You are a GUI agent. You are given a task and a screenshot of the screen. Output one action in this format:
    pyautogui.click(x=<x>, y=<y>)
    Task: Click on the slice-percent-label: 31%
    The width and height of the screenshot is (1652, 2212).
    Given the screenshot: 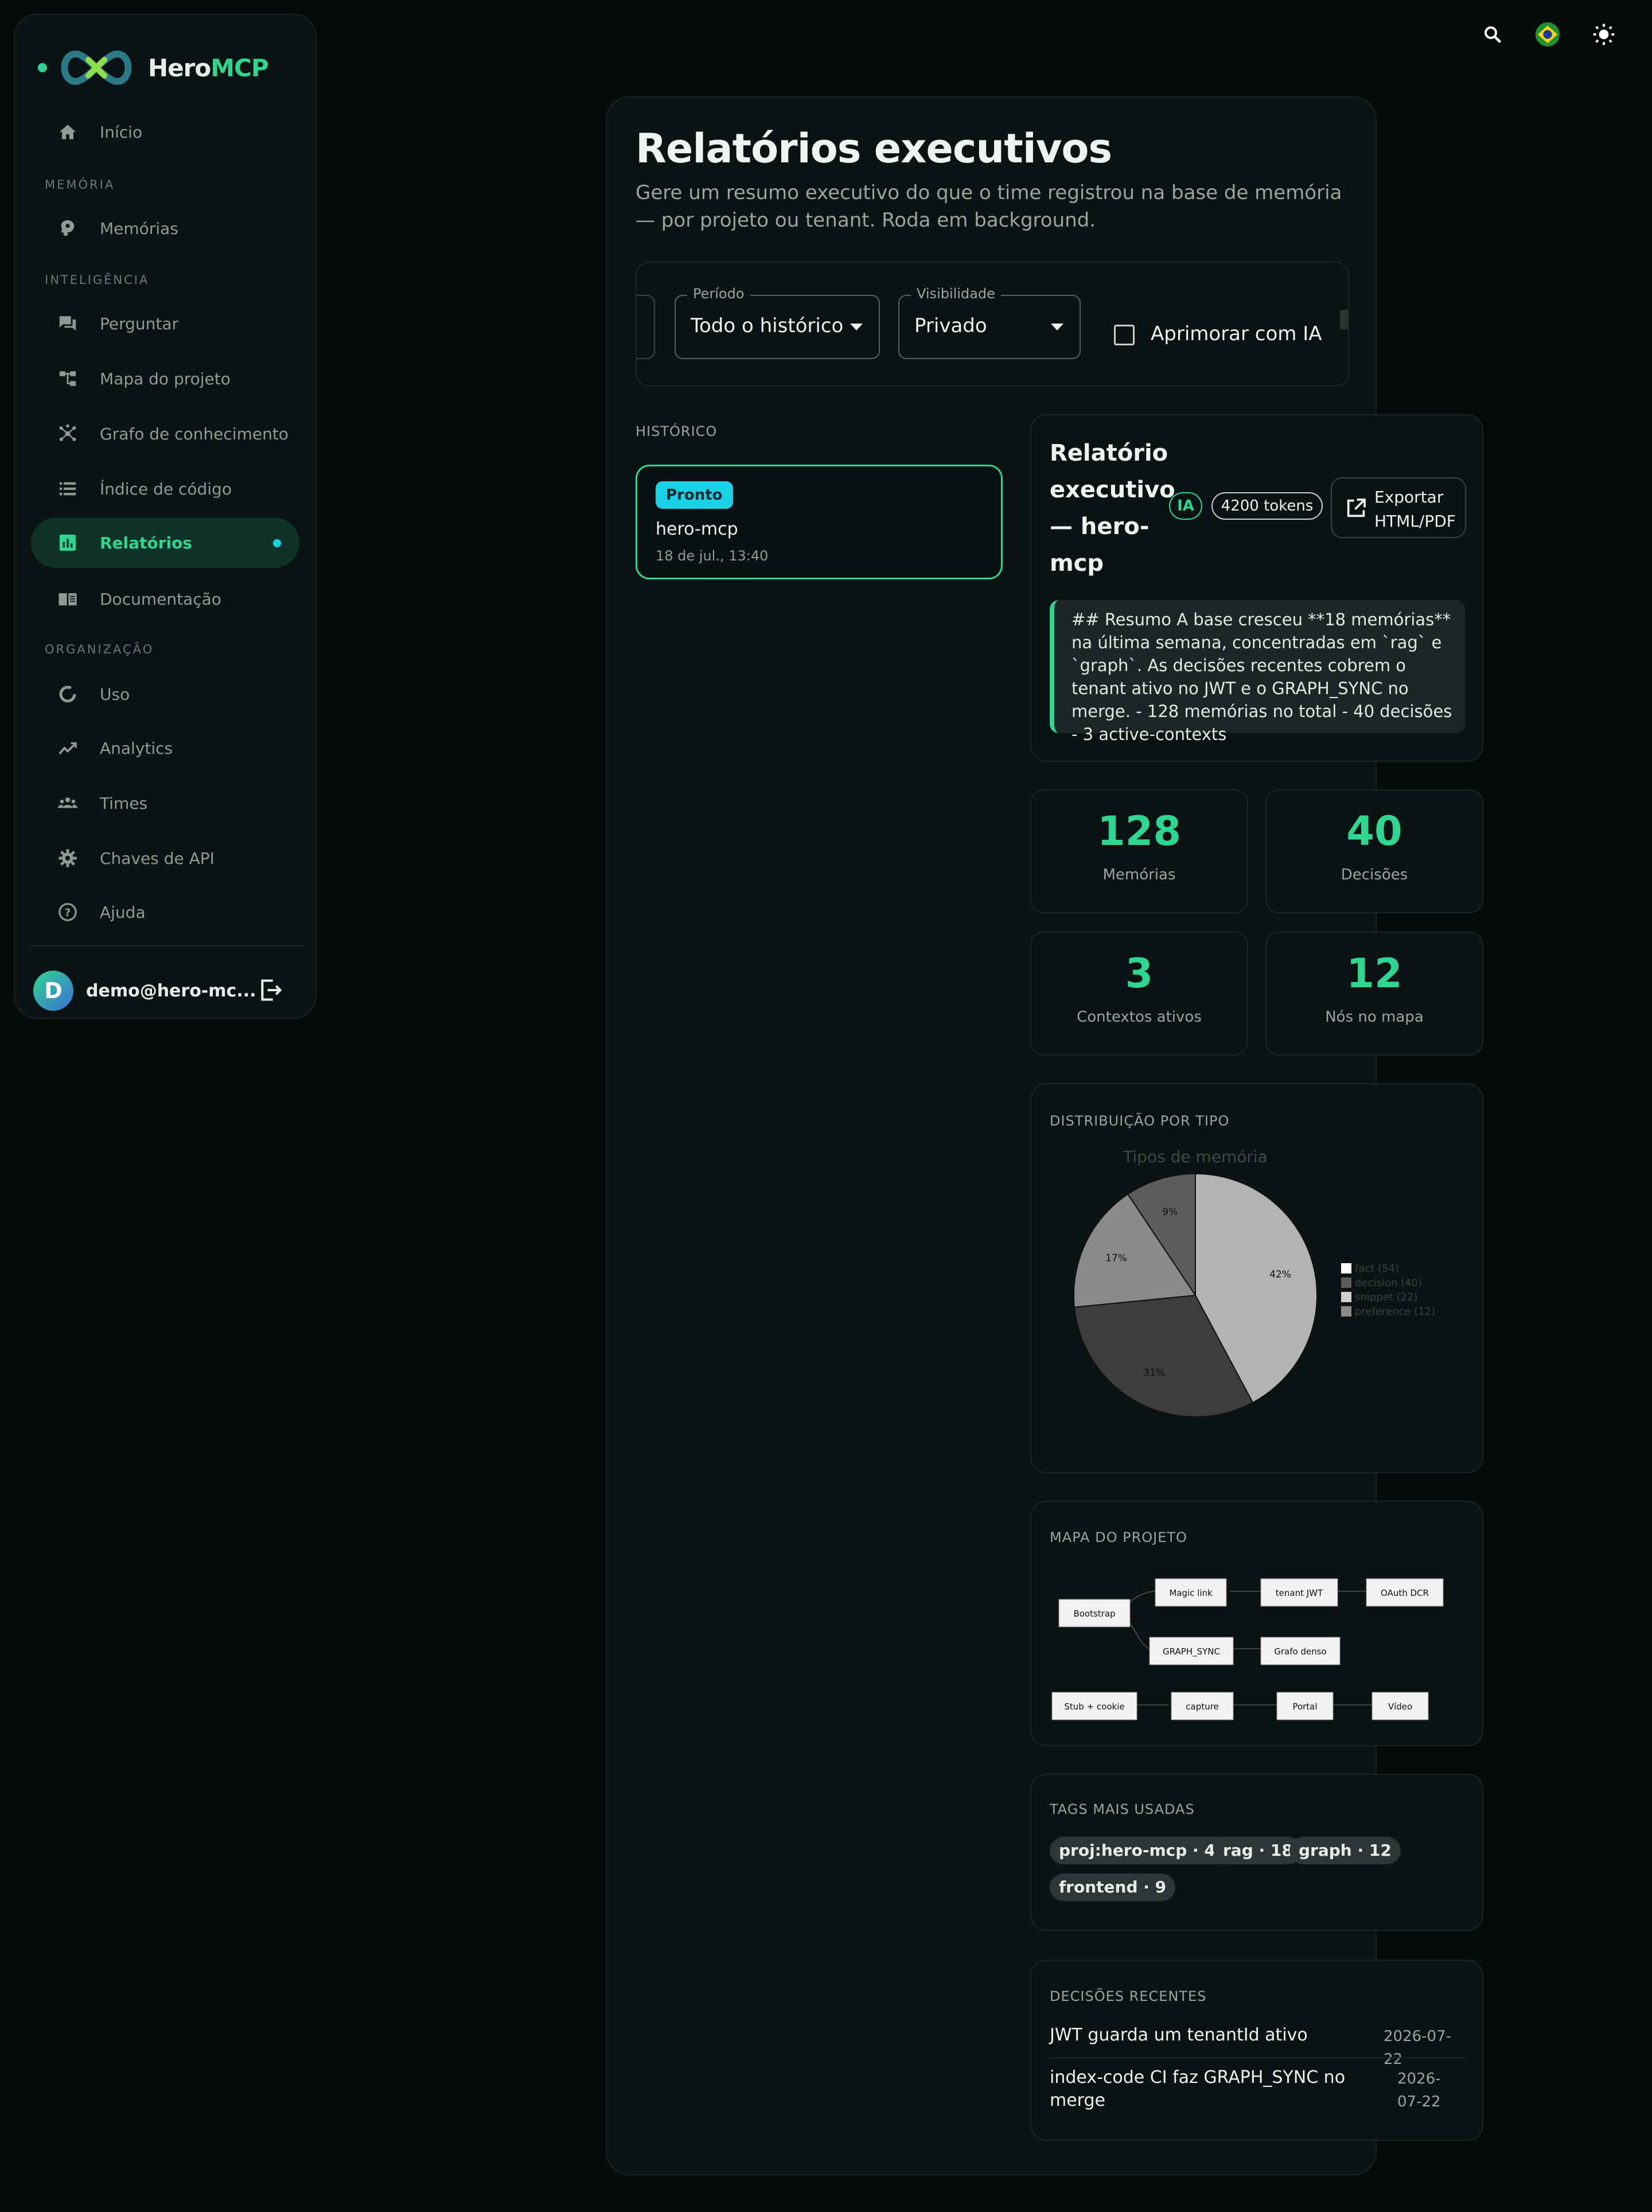 What is the action you would take?
    pyautogui.click(x=1154, y=1373)
    